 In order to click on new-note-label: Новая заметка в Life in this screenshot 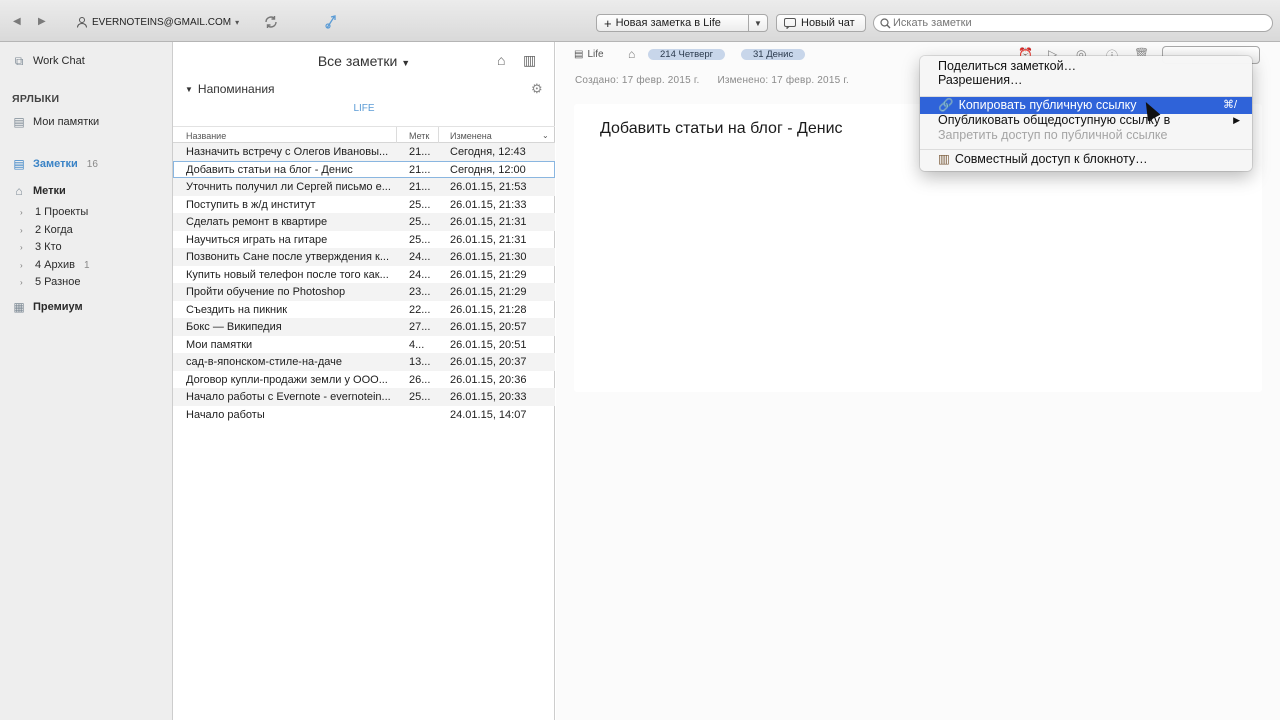, I will do `click(668, 23)`.